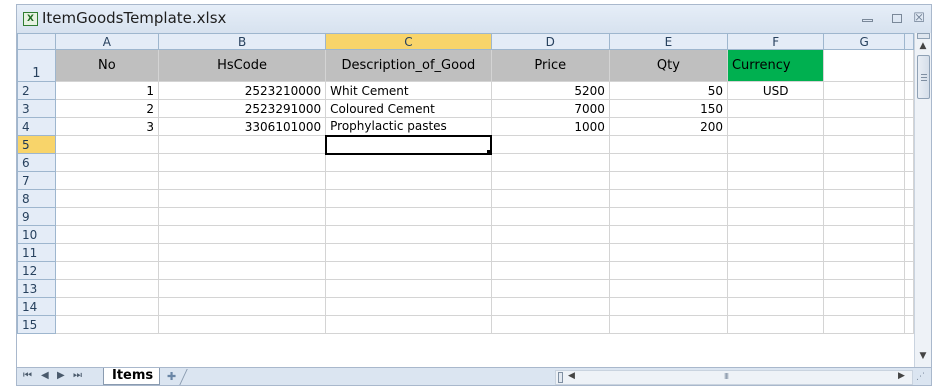  Describe the element at coordinates (909, 270) in the screenshot. I see `cell-h12` at that location.